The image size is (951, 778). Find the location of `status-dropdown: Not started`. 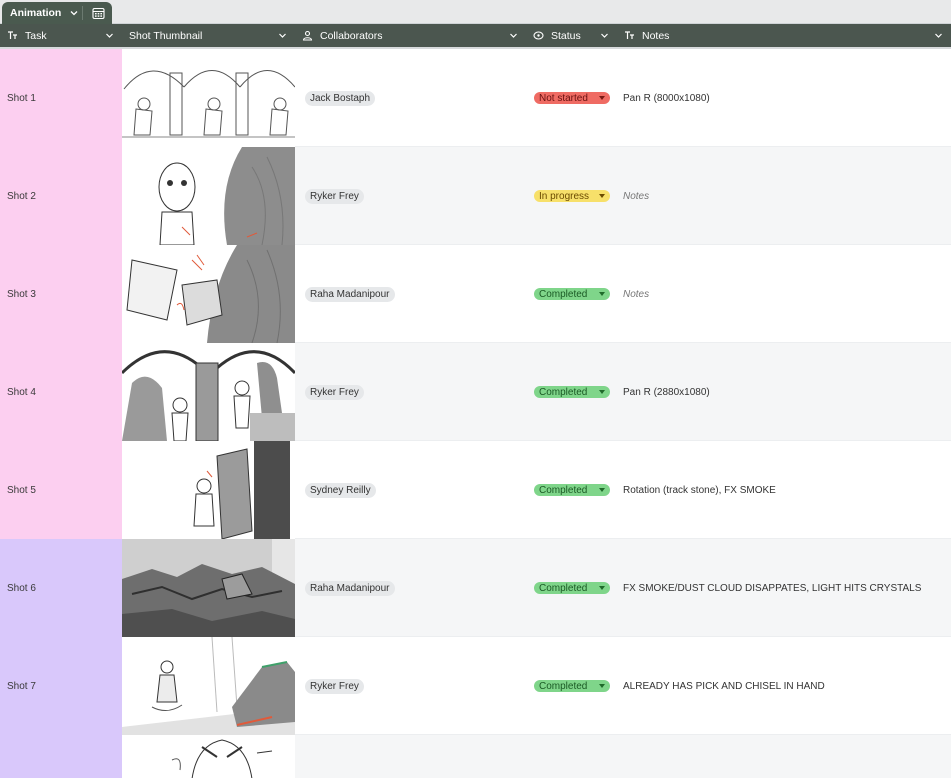

status-dropdown: Not started is located at coordinates (572, 98).